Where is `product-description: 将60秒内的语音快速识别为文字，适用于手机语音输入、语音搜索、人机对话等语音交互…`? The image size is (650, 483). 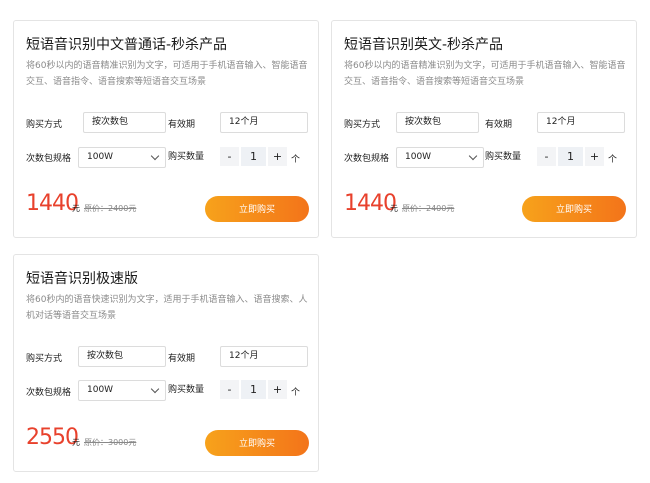 product-description: 将60秒内的语音快速识别为文字，适用于手机语音输入、语音搜索、人机对话等语音交互… is located at coordinates (167, 308).